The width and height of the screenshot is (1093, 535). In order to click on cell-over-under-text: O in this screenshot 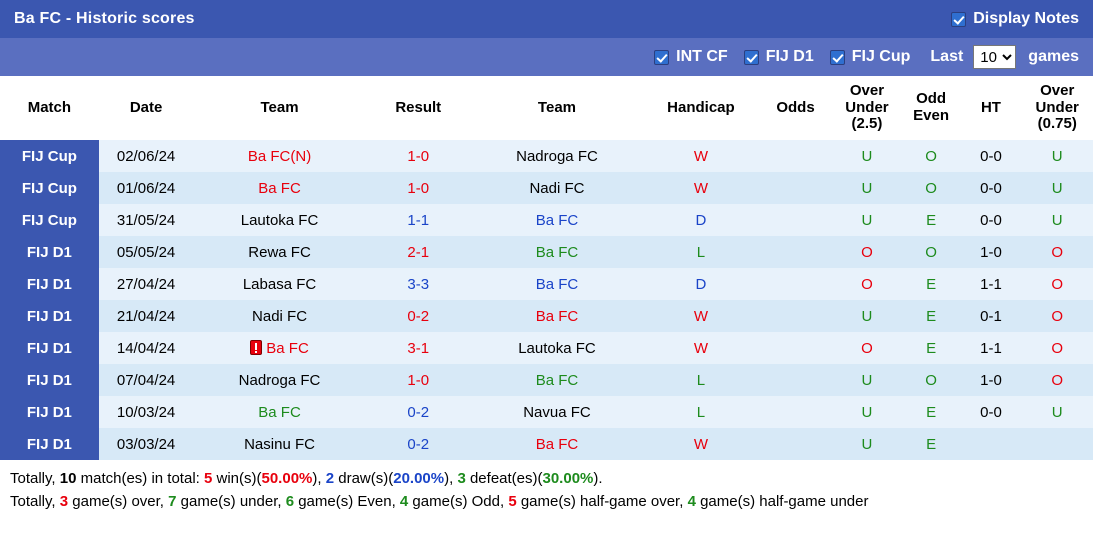, I will do `click(867, 284)`.